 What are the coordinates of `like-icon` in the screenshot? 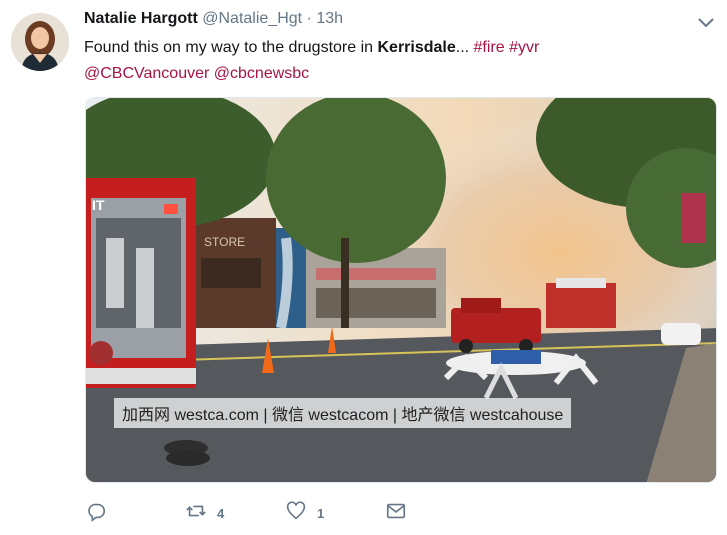 It's located at (296, 513).